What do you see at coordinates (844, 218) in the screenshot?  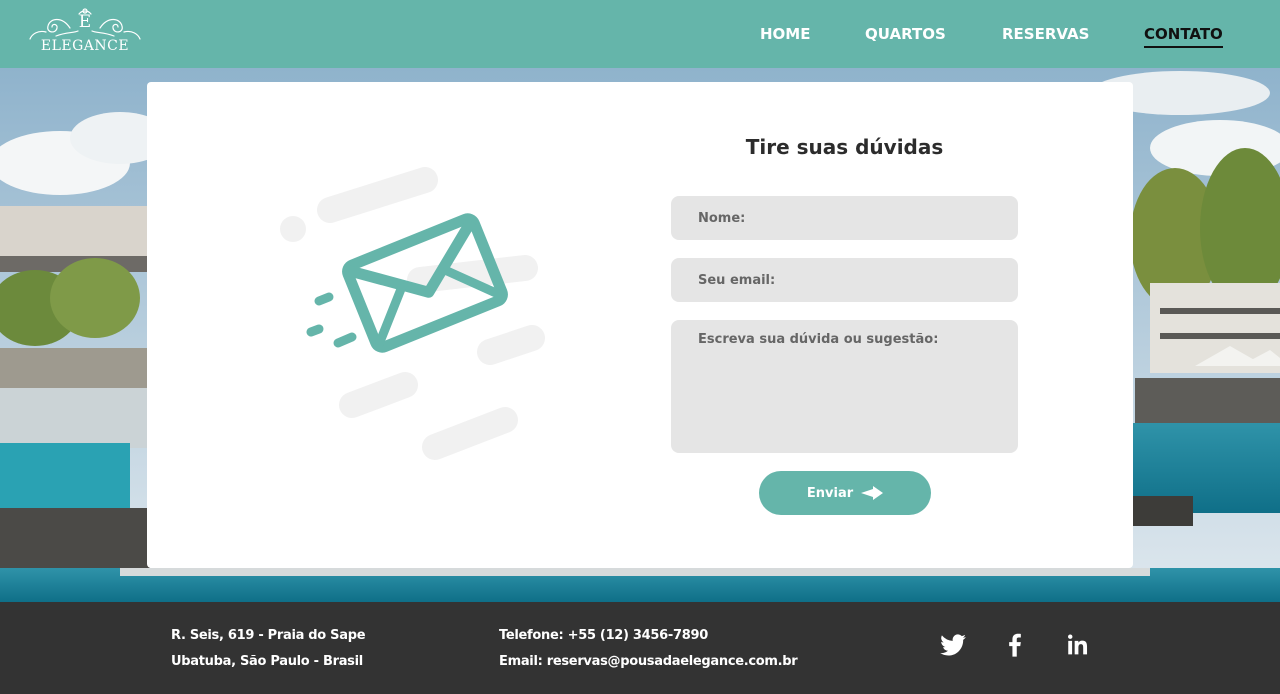 I see `name-field` at bounding box center [844, 218].